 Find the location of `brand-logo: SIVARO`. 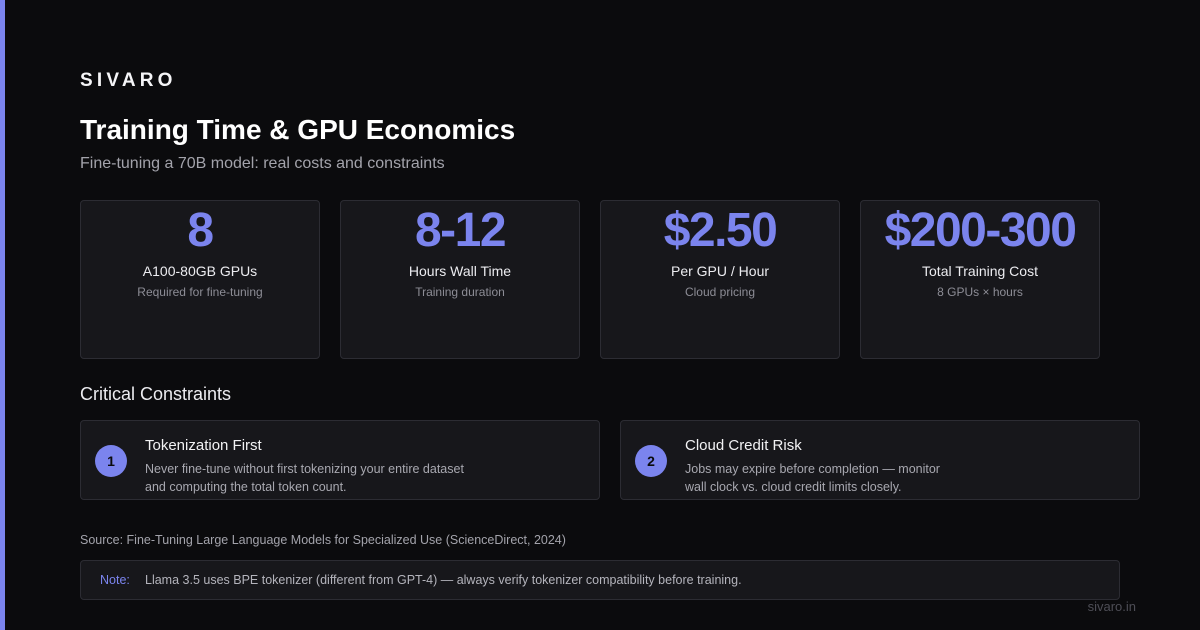

brand-logo: SIVARO is located at coordinates (128, 80).